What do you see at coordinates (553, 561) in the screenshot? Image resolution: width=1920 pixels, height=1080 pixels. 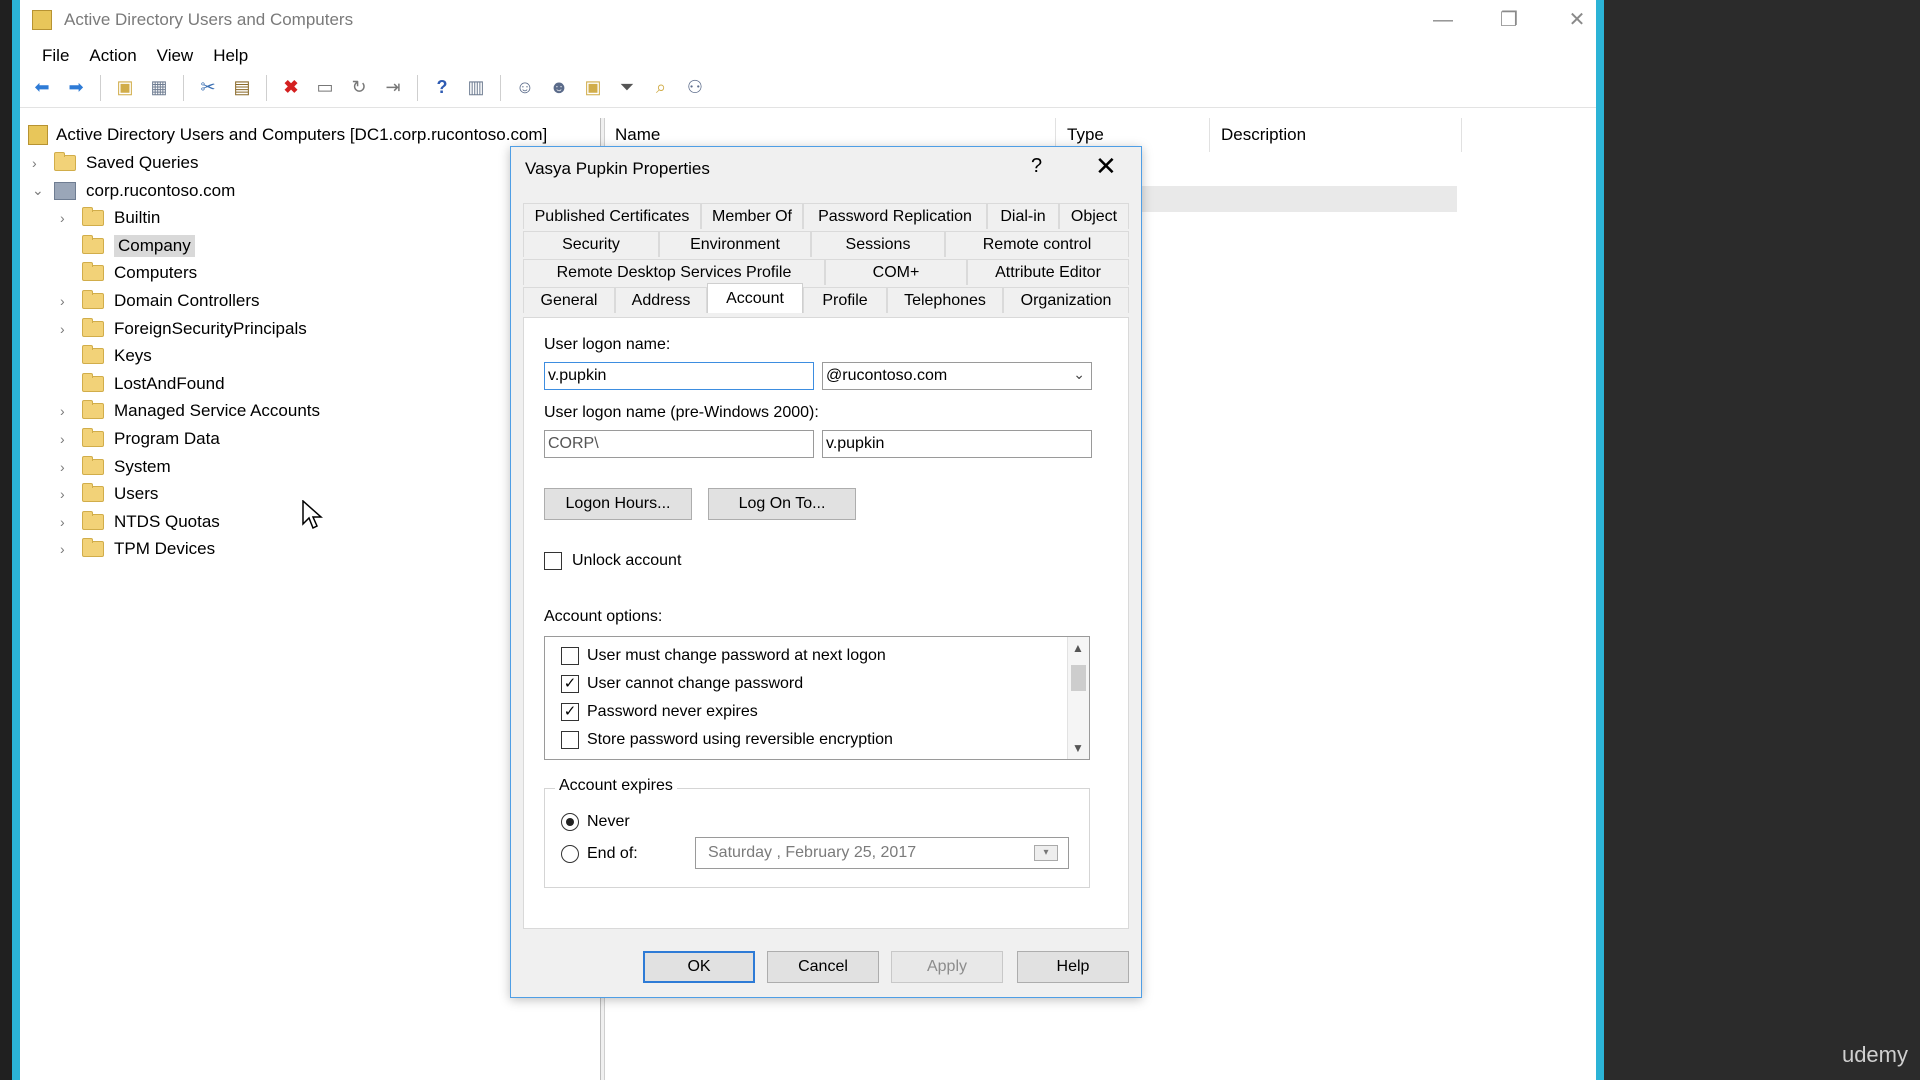 I see `unlock-account-checkbox` at bounding box center [553, 561].